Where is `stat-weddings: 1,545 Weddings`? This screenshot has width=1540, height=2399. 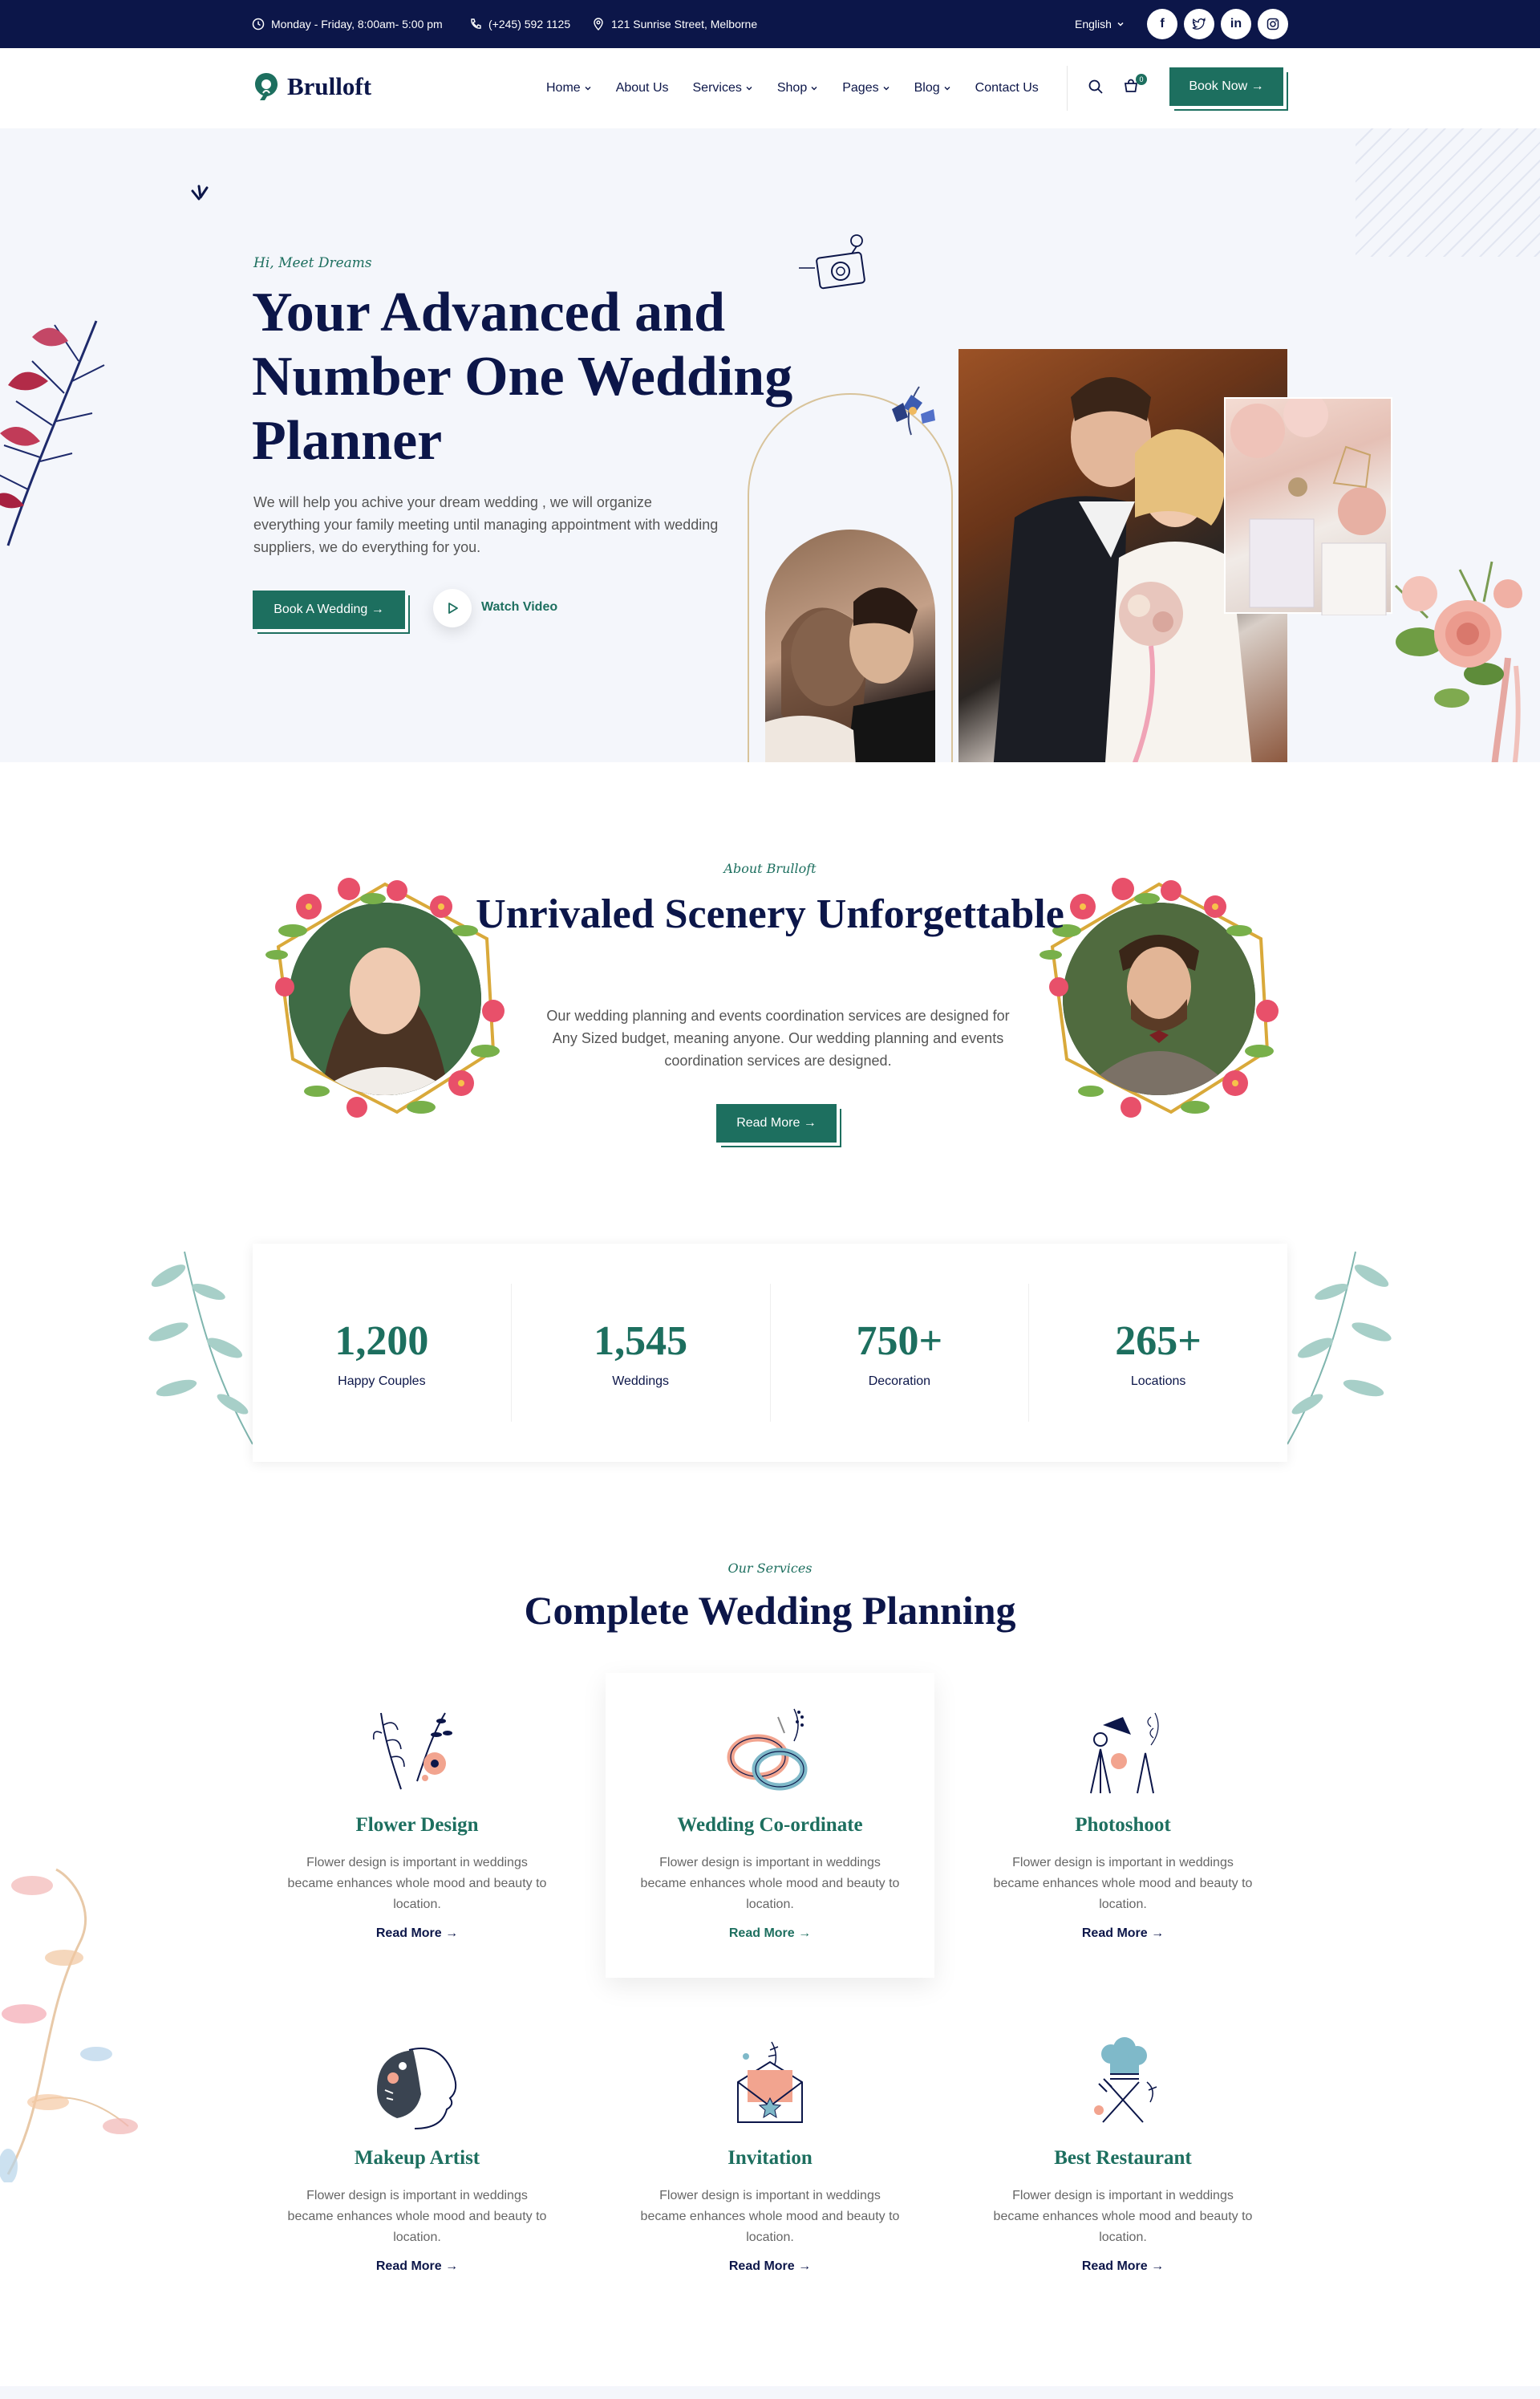 stat-weddings: 1,545 Weddings is located at coordinates (641, 1353).